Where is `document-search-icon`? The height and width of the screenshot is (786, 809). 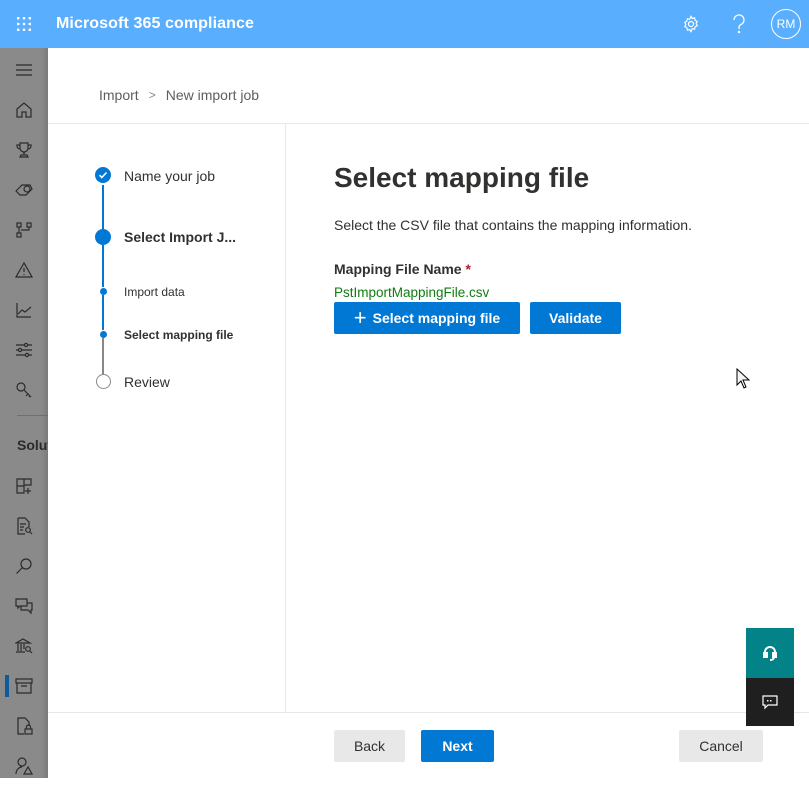 document-search-icon is located at coordinates (25, 526).